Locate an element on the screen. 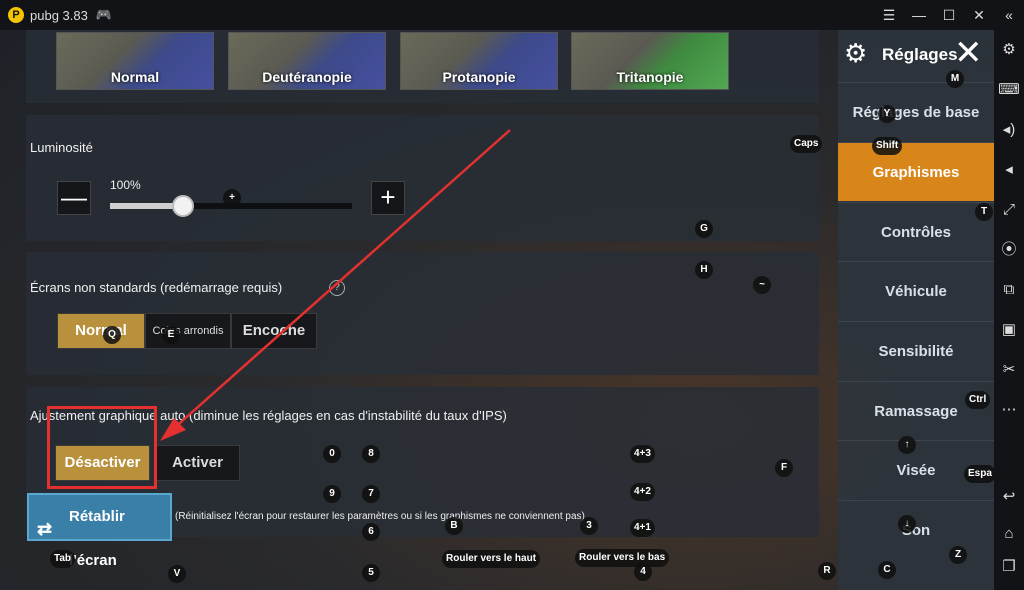 Image resolution: width=1024 pixels, height=590 pixels. settings-header: ⚙ Réglages ✕ is located at coordinates (916, 55).